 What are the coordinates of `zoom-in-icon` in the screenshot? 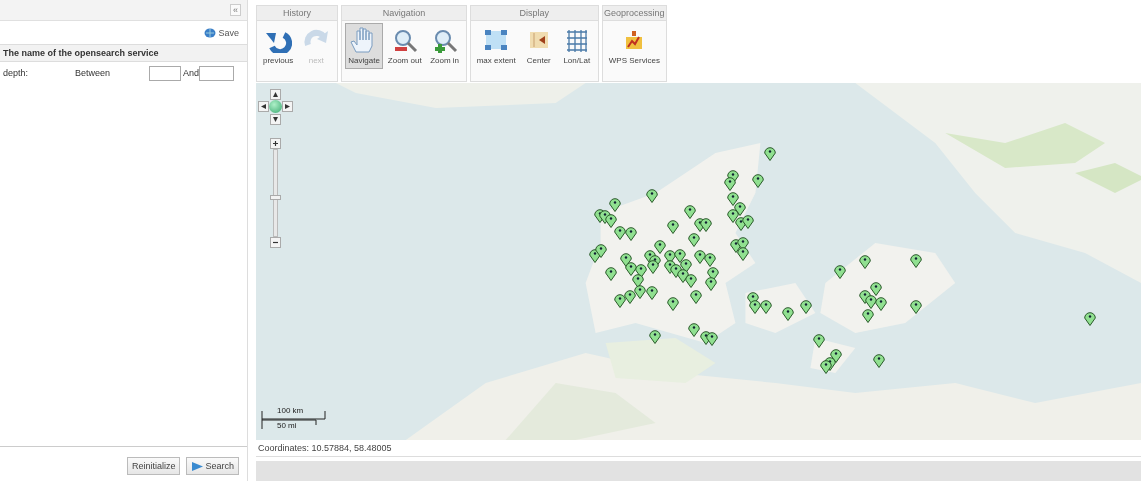 It's located at (275, 143).